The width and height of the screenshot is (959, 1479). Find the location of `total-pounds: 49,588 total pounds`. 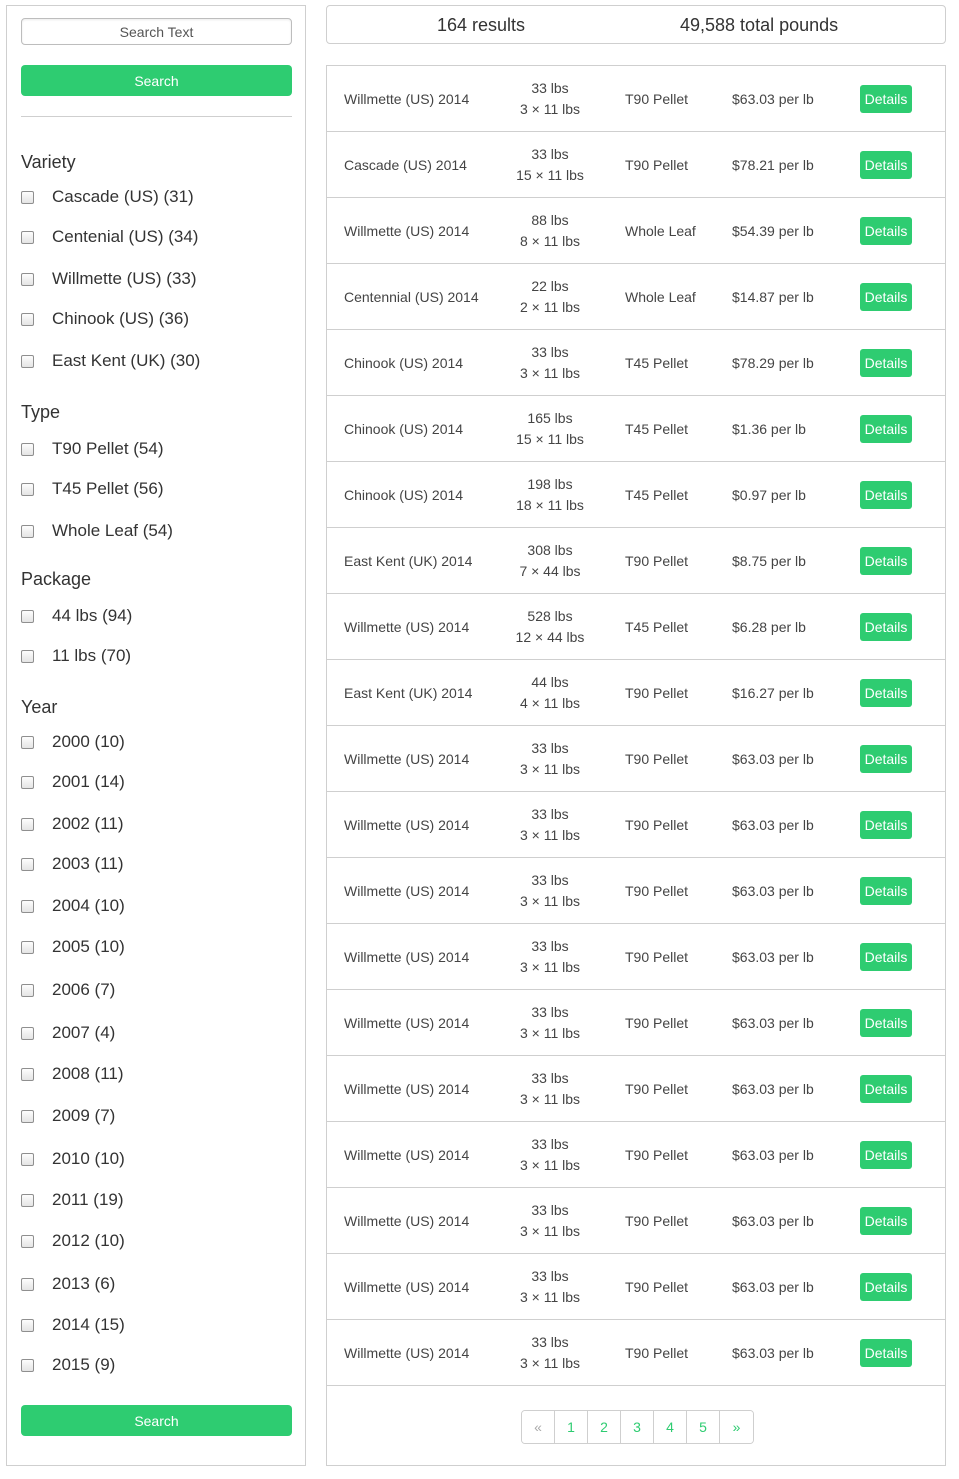

total-pounds: 49,588 total pounds is located at coordinates (759, 25).